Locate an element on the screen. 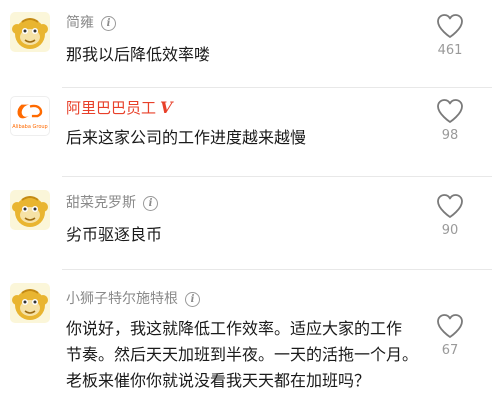 This screenshot has height=418, width=492. comment-username: 甜菜克罗斯 i is located at coordinates (112, 202).